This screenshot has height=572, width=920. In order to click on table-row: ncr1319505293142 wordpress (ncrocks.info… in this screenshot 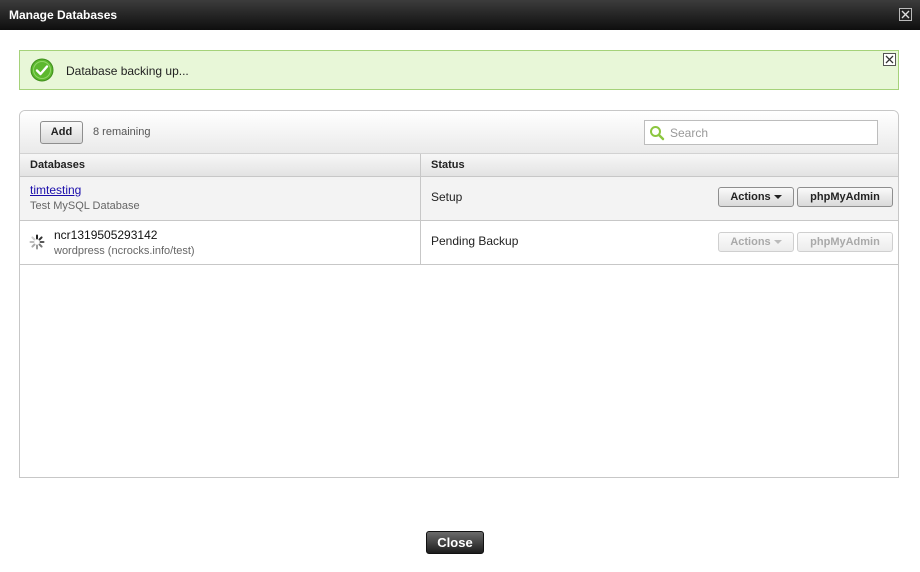, I will do `click(459, 243)`.